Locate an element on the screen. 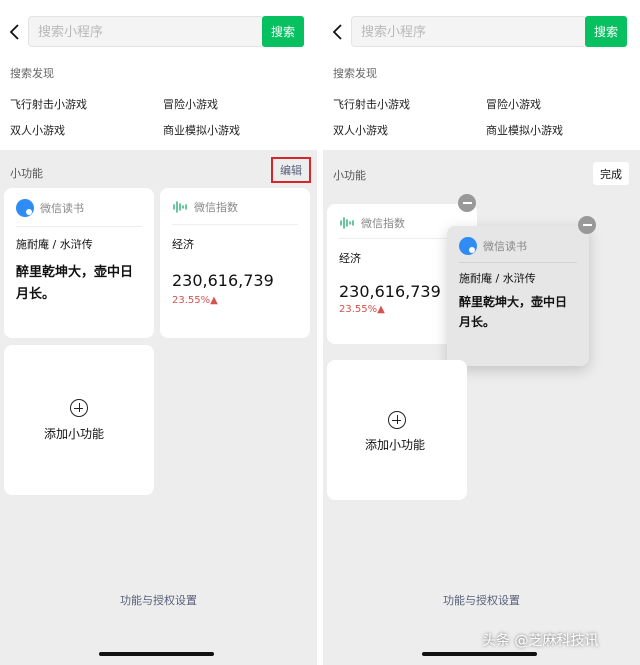 The image size is (640, 665). done-button: 完成 is located at coordinates (611, 173).